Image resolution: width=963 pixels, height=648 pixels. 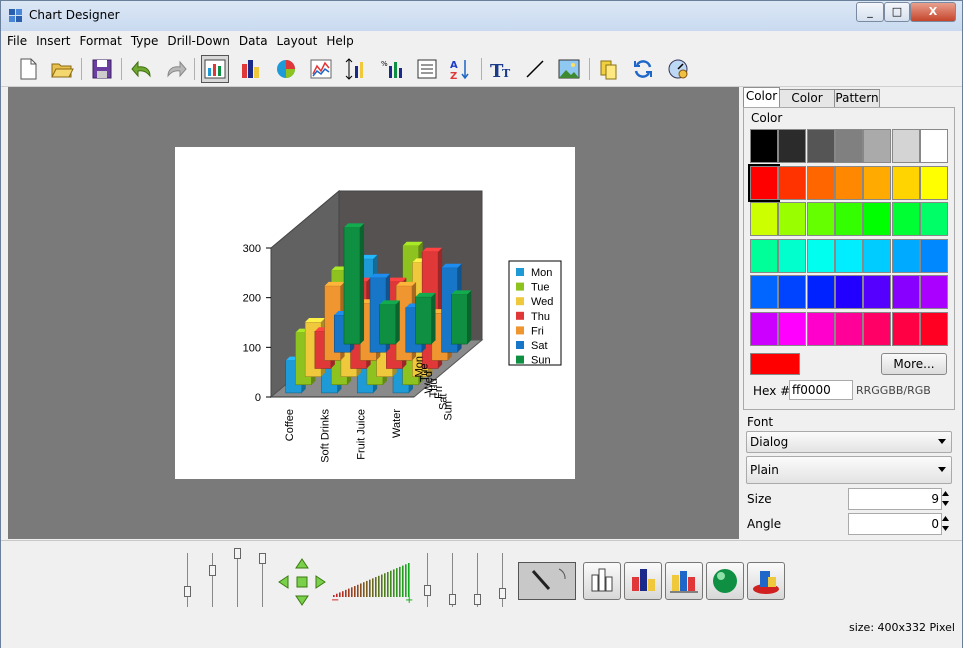 What do you see at coordinates (302, 563) in the screenshot?
I see `arrow-up-icon` at bounding box center [302, 563].